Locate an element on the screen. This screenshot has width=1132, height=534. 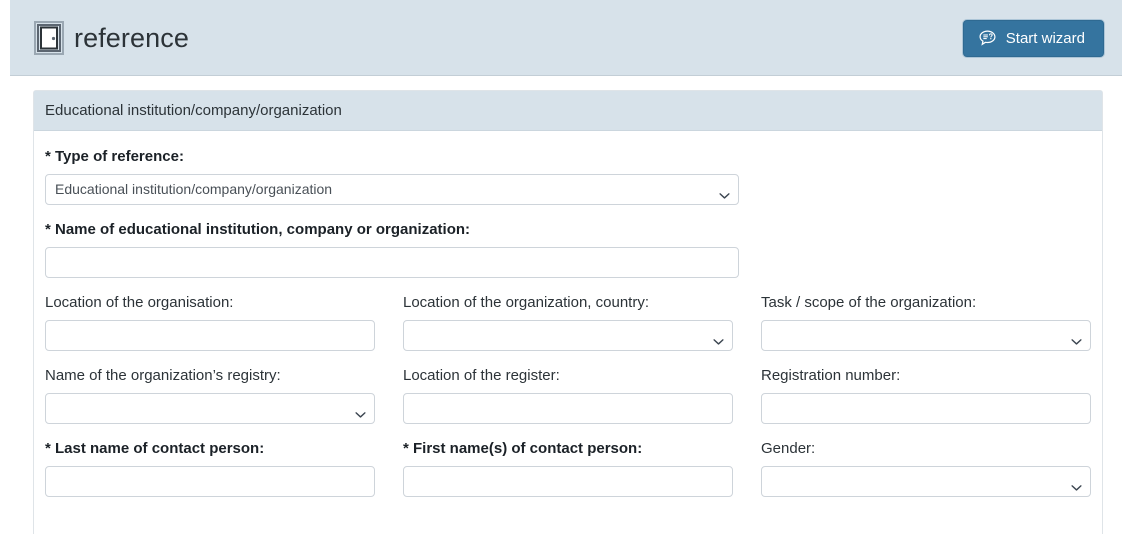
field-first-name: * First name(s) of contact person: is located at coordinates (568, 468).